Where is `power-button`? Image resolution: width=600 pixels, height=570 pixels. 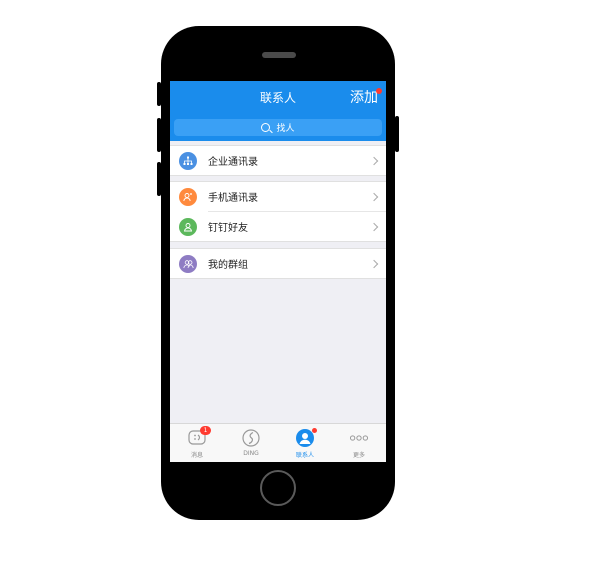
power-button is located at coordinates (397, 134).